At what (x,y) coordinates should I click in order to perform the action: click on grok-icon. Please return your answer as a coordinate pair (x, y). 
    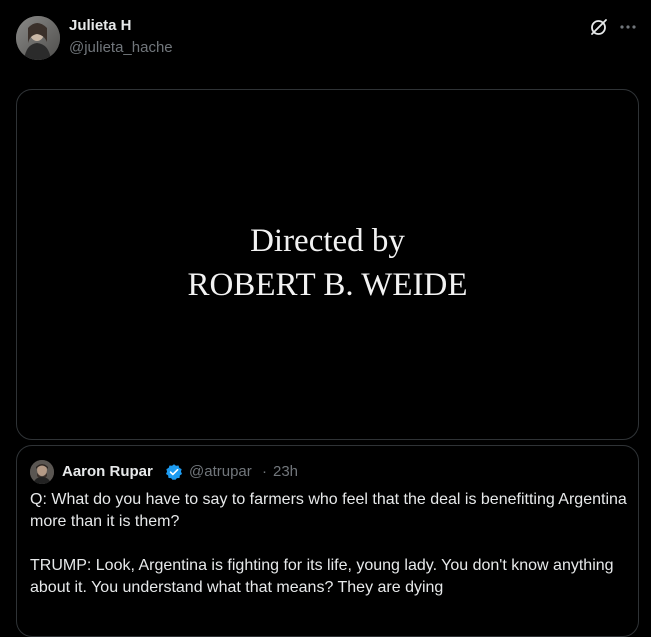
    Looking at the image, I should click on (599, 27).